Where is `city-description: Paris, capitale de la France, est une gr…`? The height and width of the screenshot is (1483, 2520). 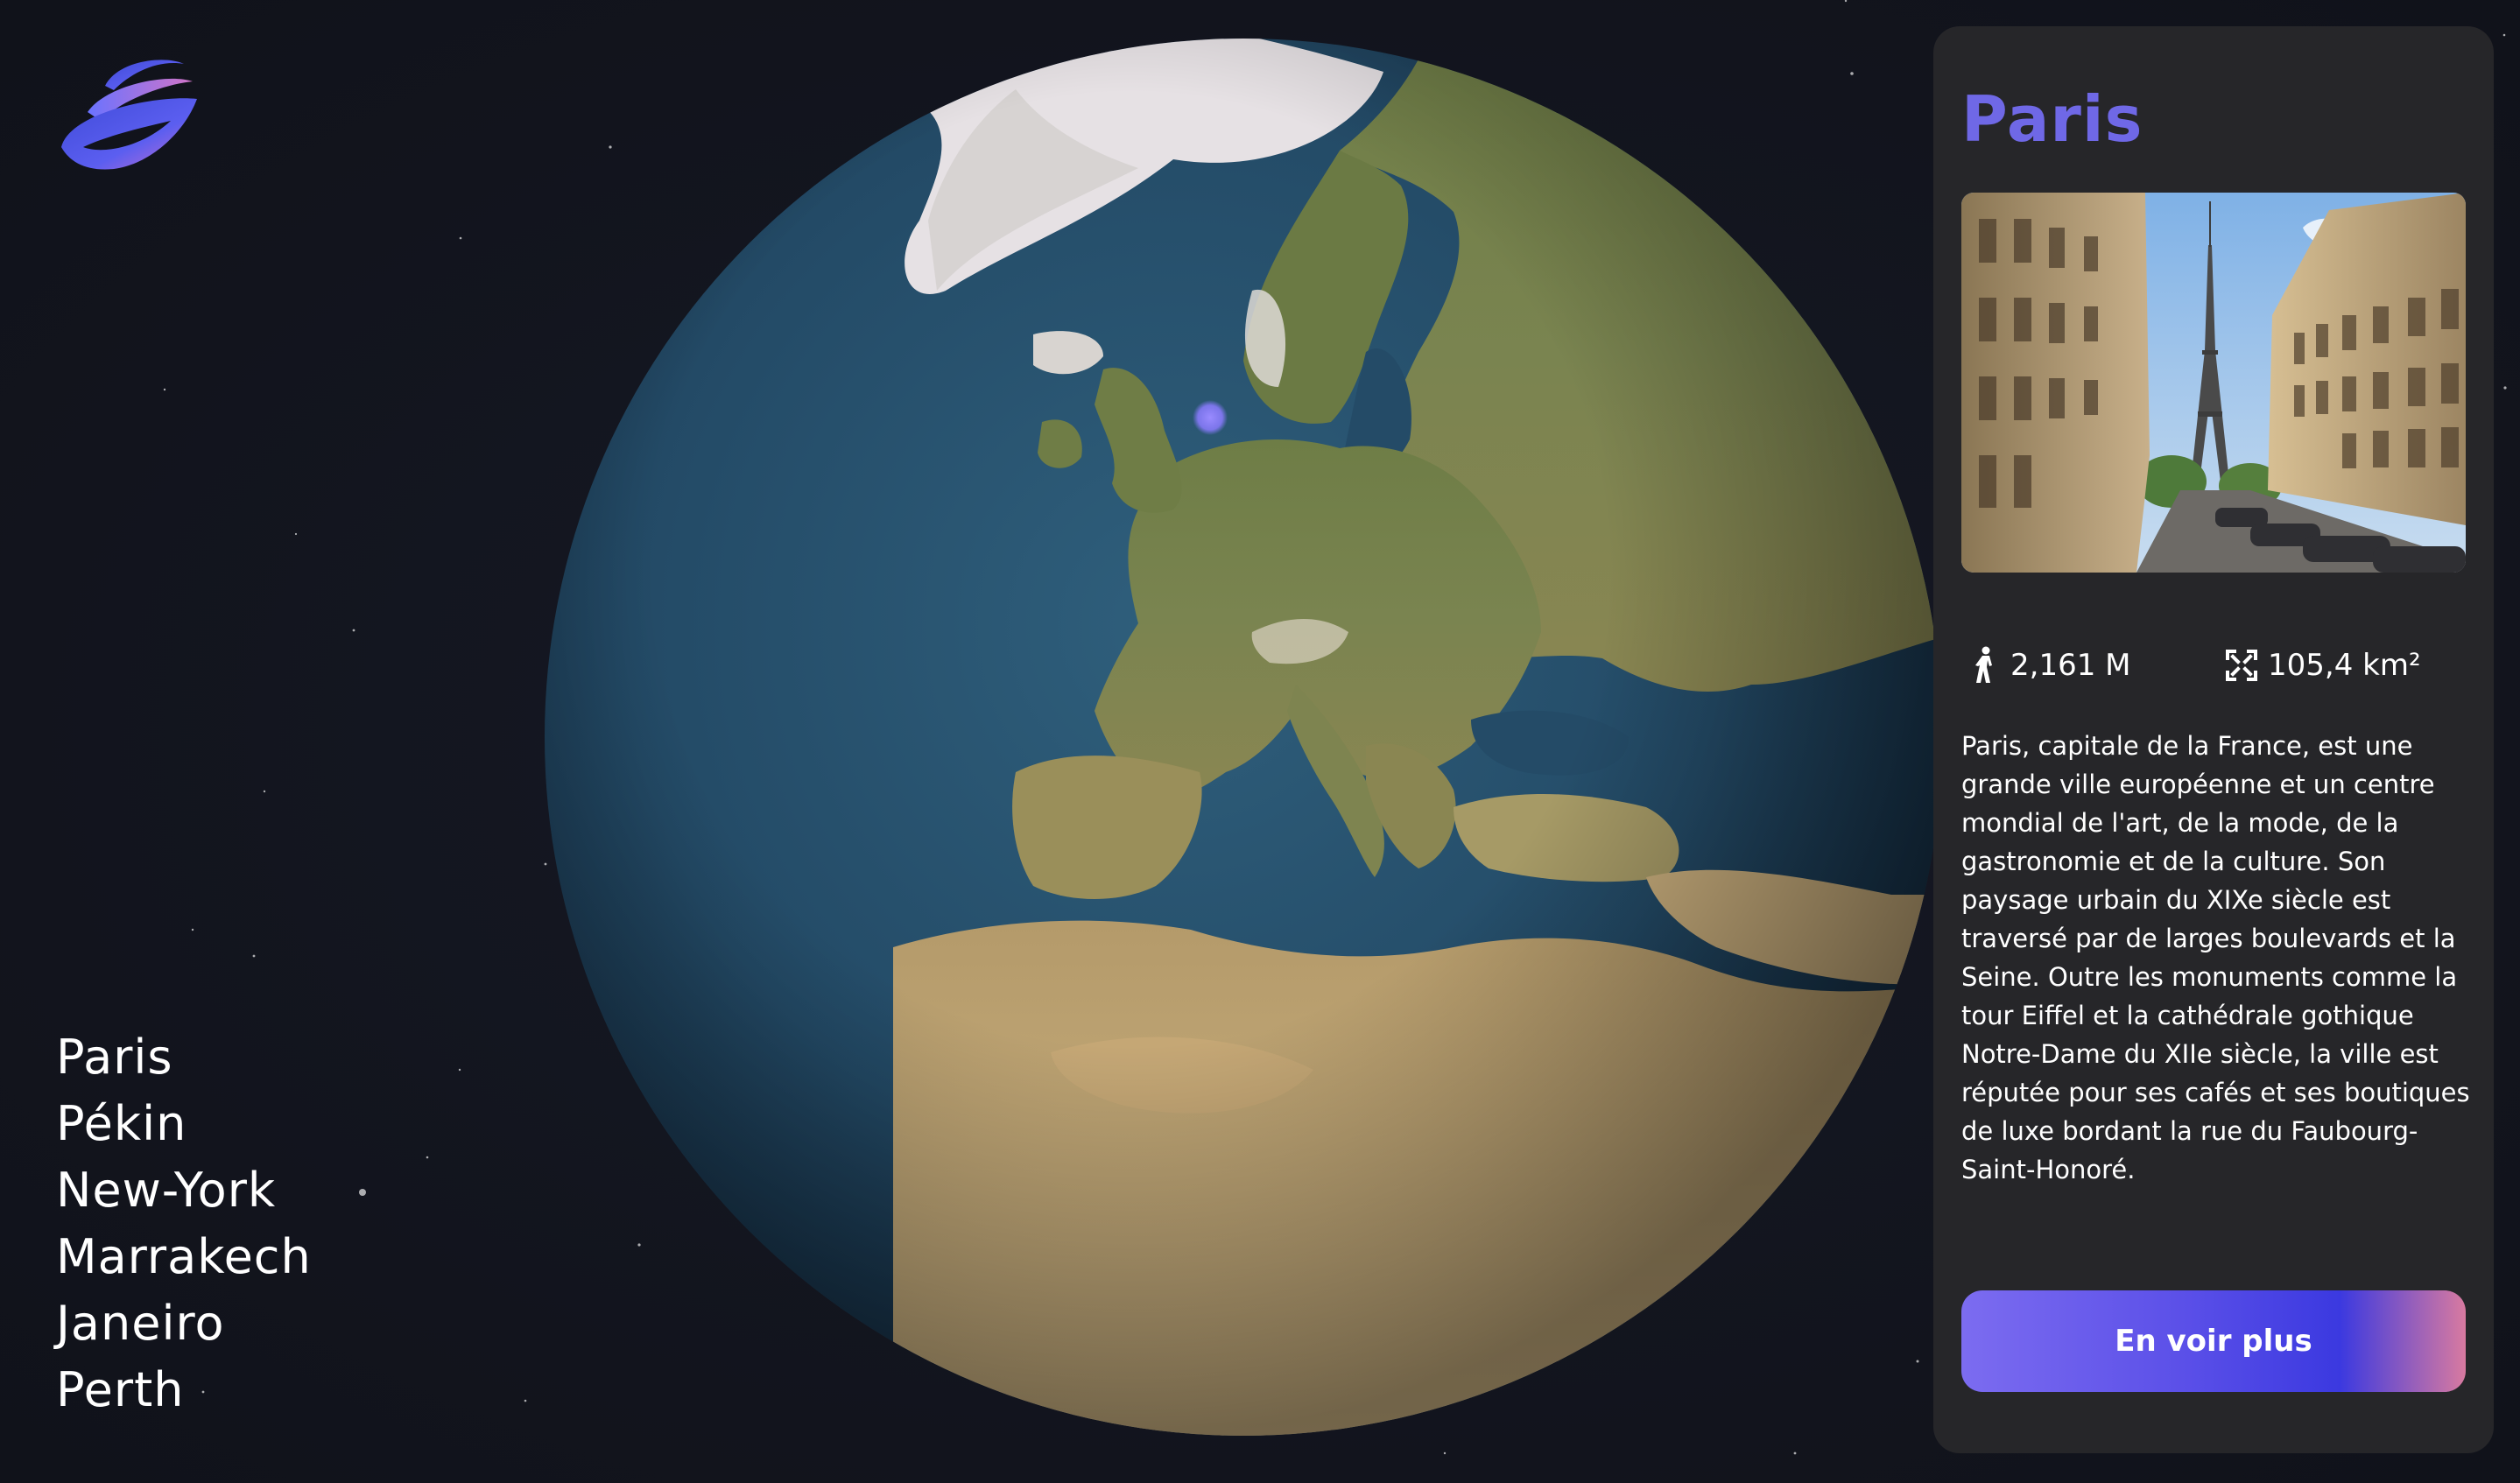
city-description: Paris, capitale de la France, est une gr… is located at coordinates (2215, 957).